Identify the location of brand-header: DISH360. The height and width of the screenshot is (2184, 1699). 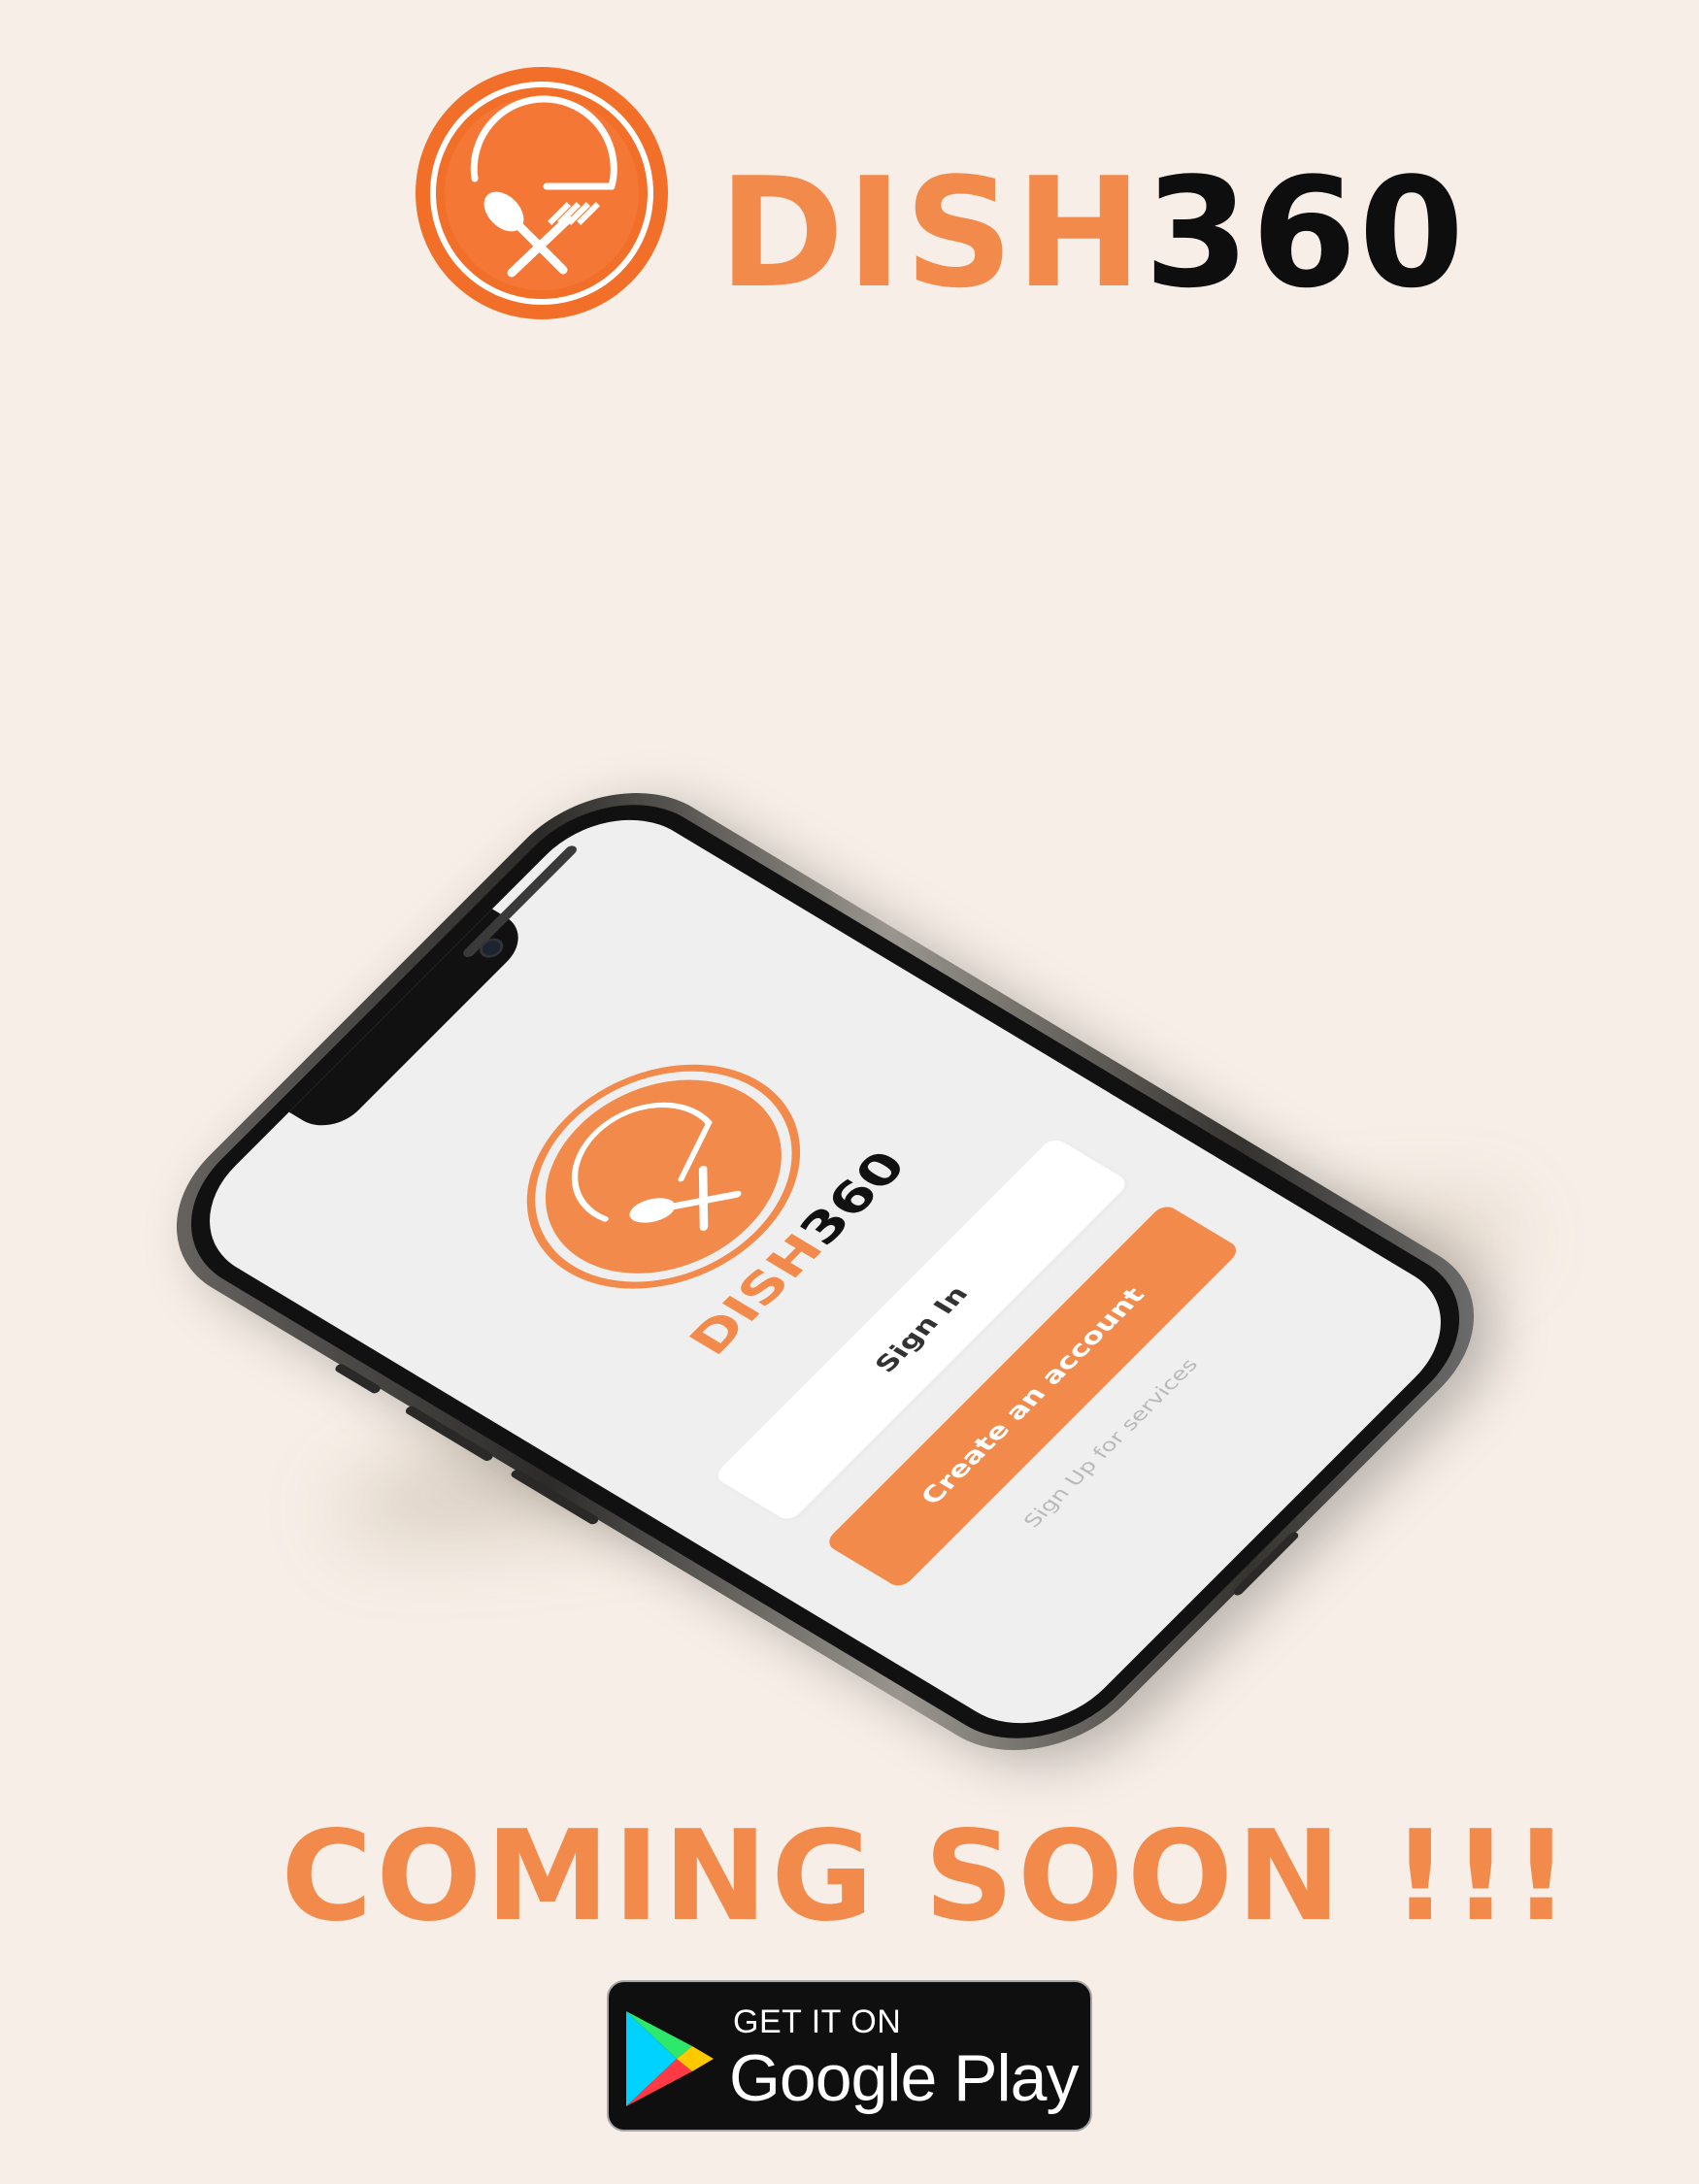
(938, 195).